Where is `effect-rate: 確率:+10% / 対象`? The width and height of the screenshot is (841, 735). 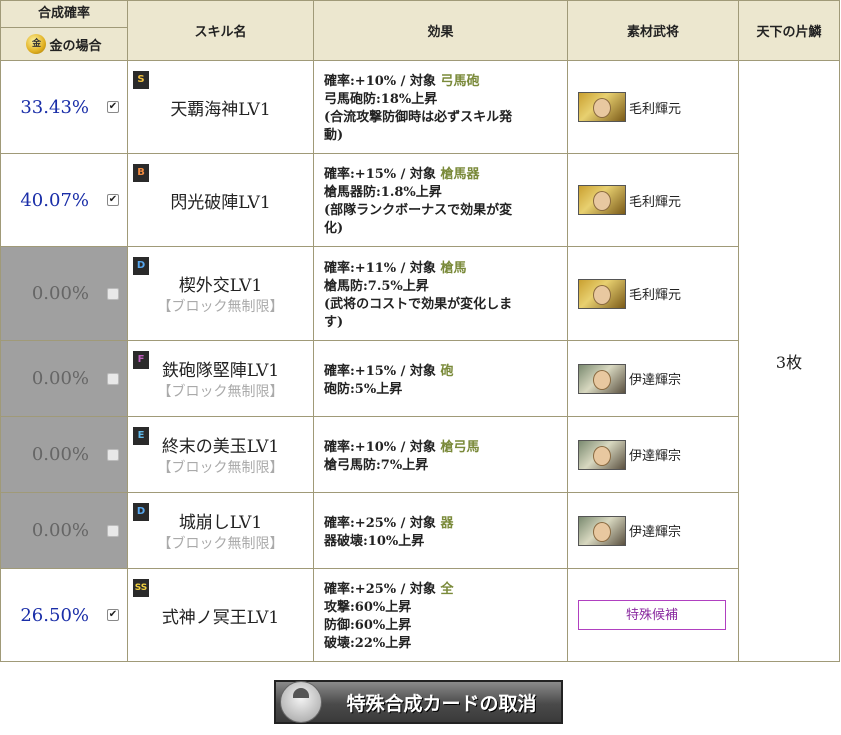 effect-rate: 確率:+10% / 対象 is located at coordinates (382, 81).